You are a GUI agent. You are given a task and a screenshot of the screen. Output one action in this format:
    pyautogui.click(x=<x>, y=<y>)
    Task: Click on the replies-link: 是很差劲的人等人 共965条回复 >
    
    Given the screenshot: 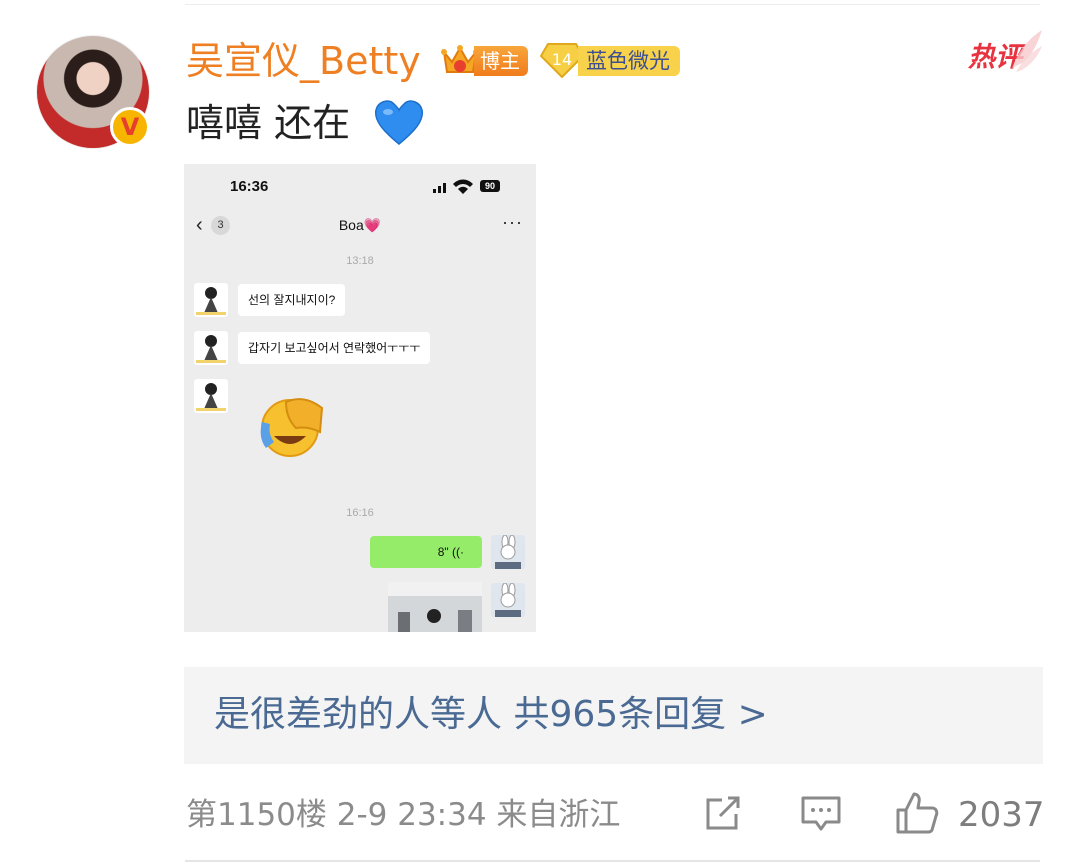 What is the action you would take?
    pyautogui.click(x=491, y=715)
    